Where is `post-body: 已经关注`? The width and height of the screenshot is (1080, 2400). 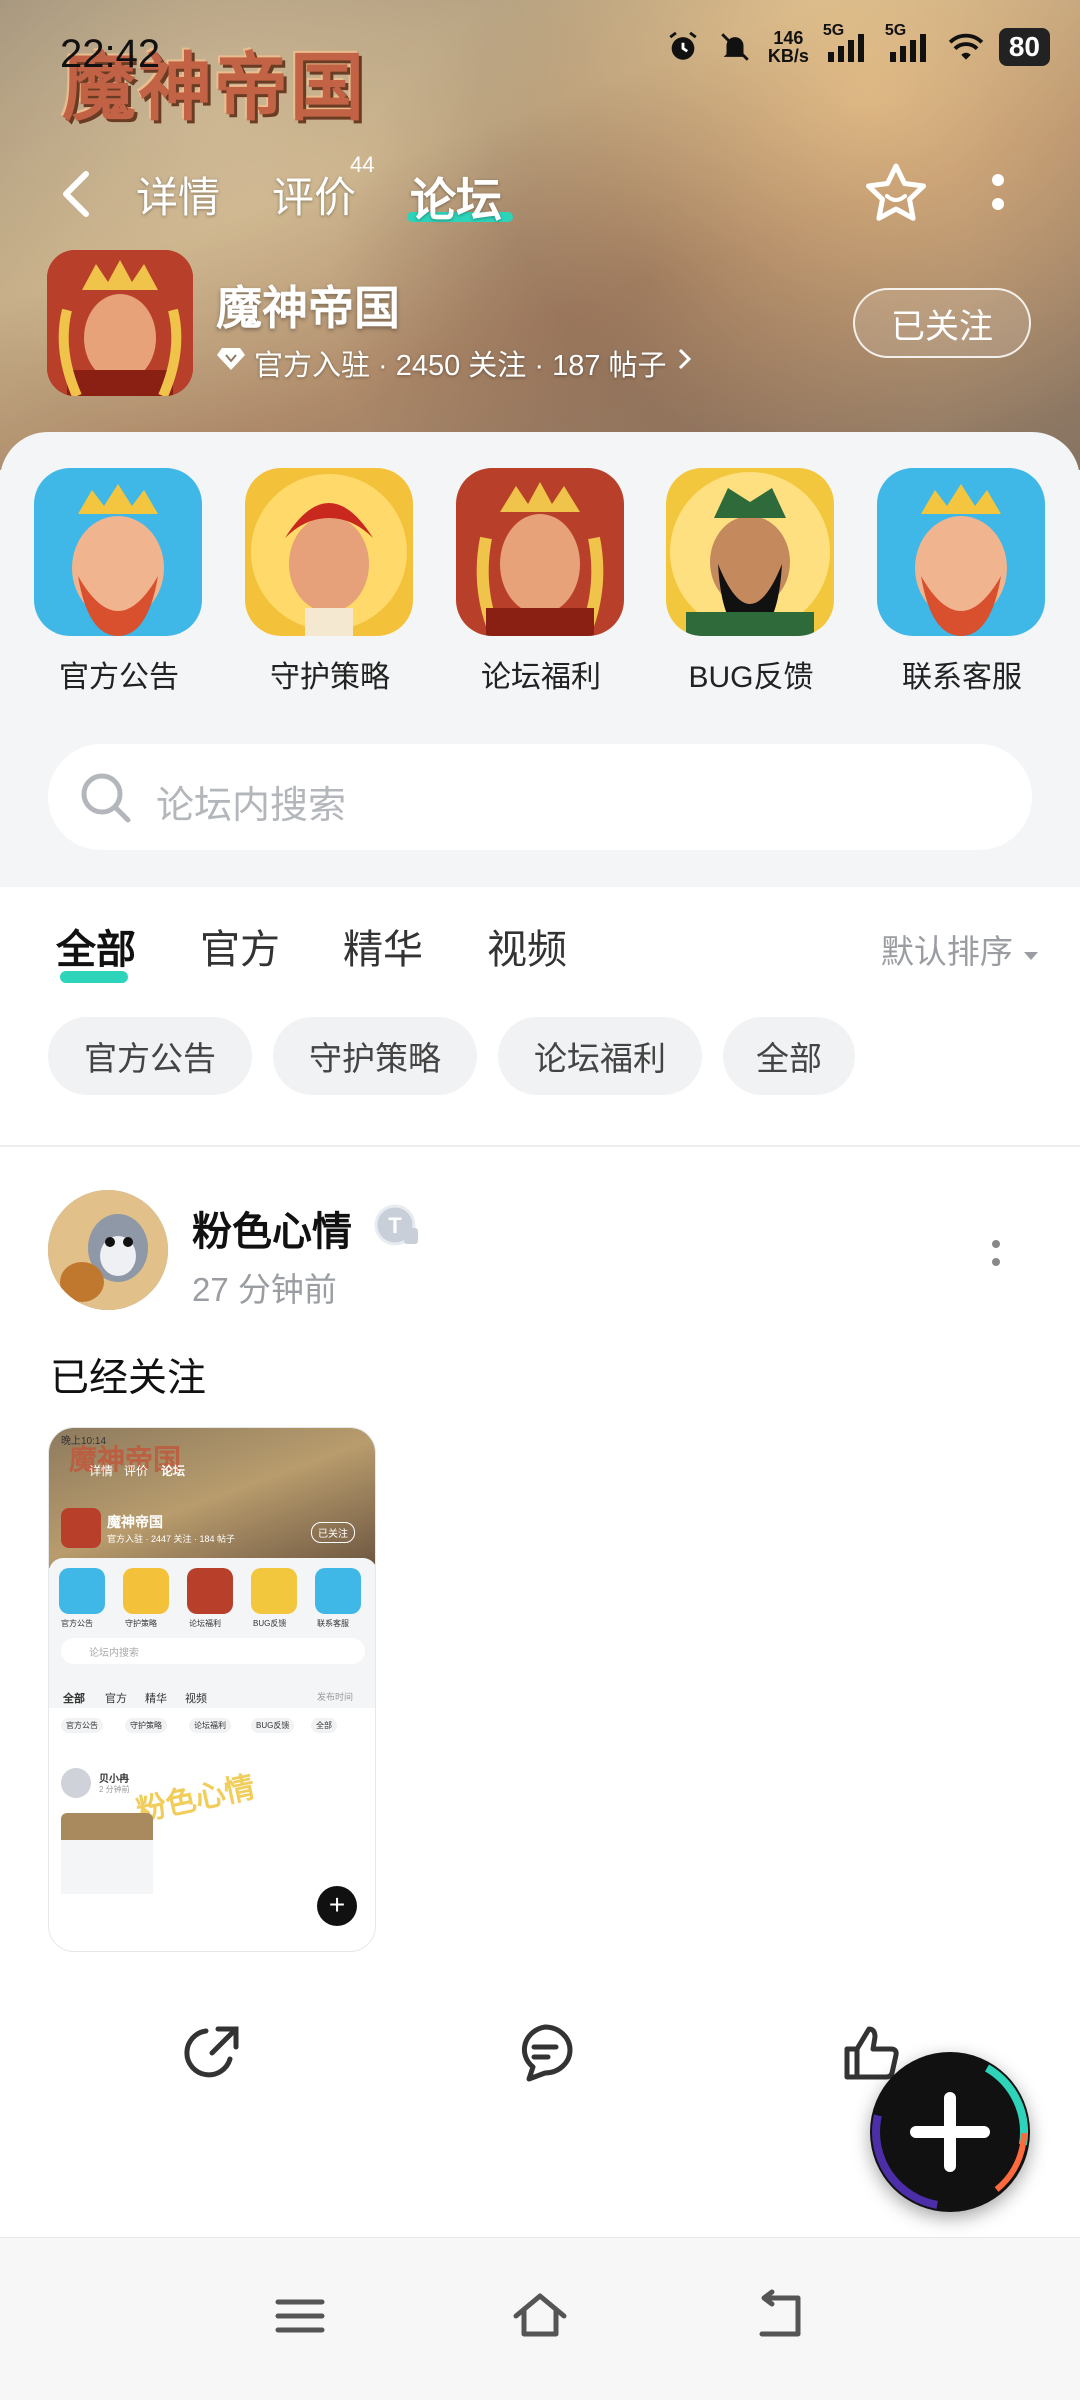
post-body: 已经关注 is located at coordinates (128, 1375).